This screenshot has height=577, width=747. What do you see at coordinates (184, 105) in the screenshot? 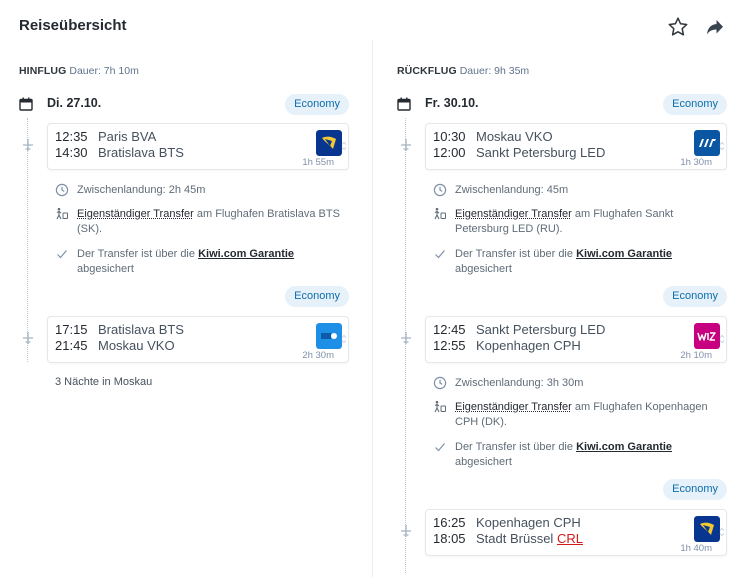
I see `outbound-date-row: Di. 27.10. Economy` at bounding box center [184, 105].